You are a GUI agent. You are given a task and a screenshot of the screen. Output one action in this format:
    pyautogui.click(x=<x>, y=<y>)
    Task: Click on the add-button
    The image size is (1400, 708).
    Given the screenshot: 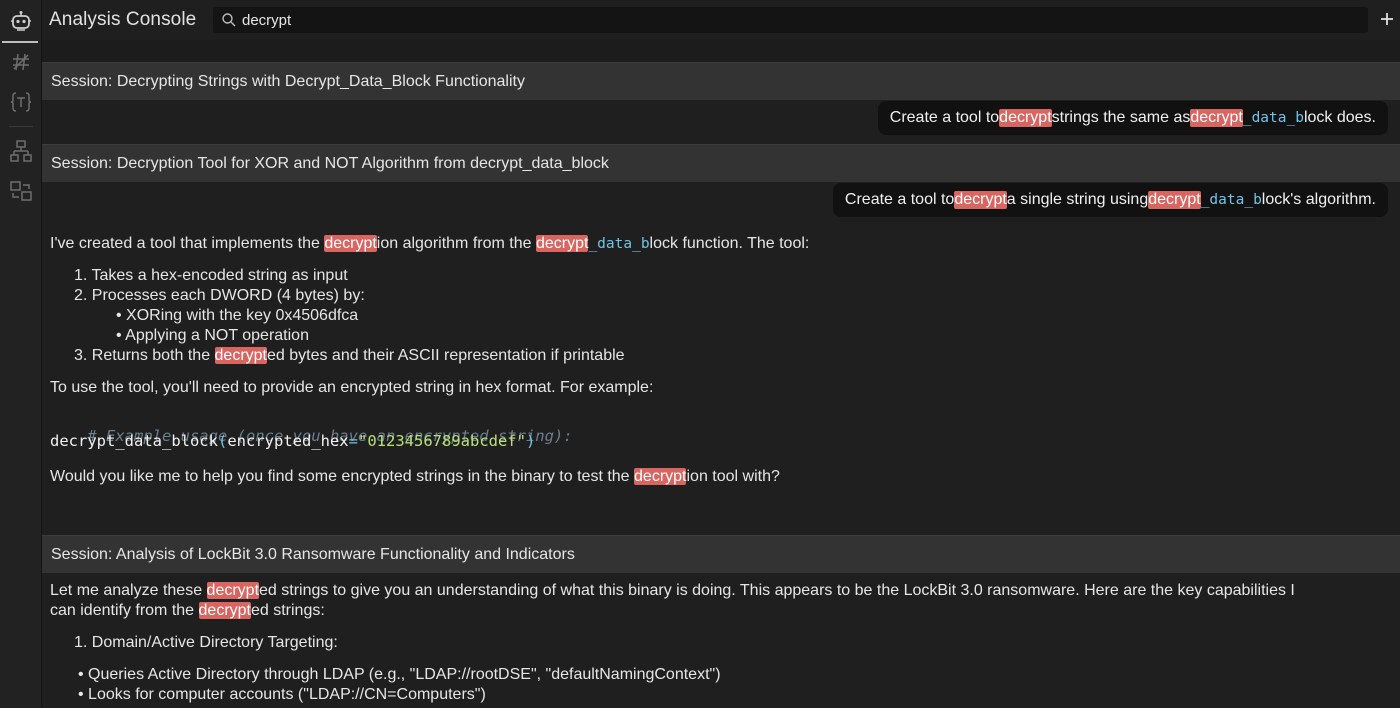 What is the action you would take?
    pyautogui.click(x=1387, y=19)
    